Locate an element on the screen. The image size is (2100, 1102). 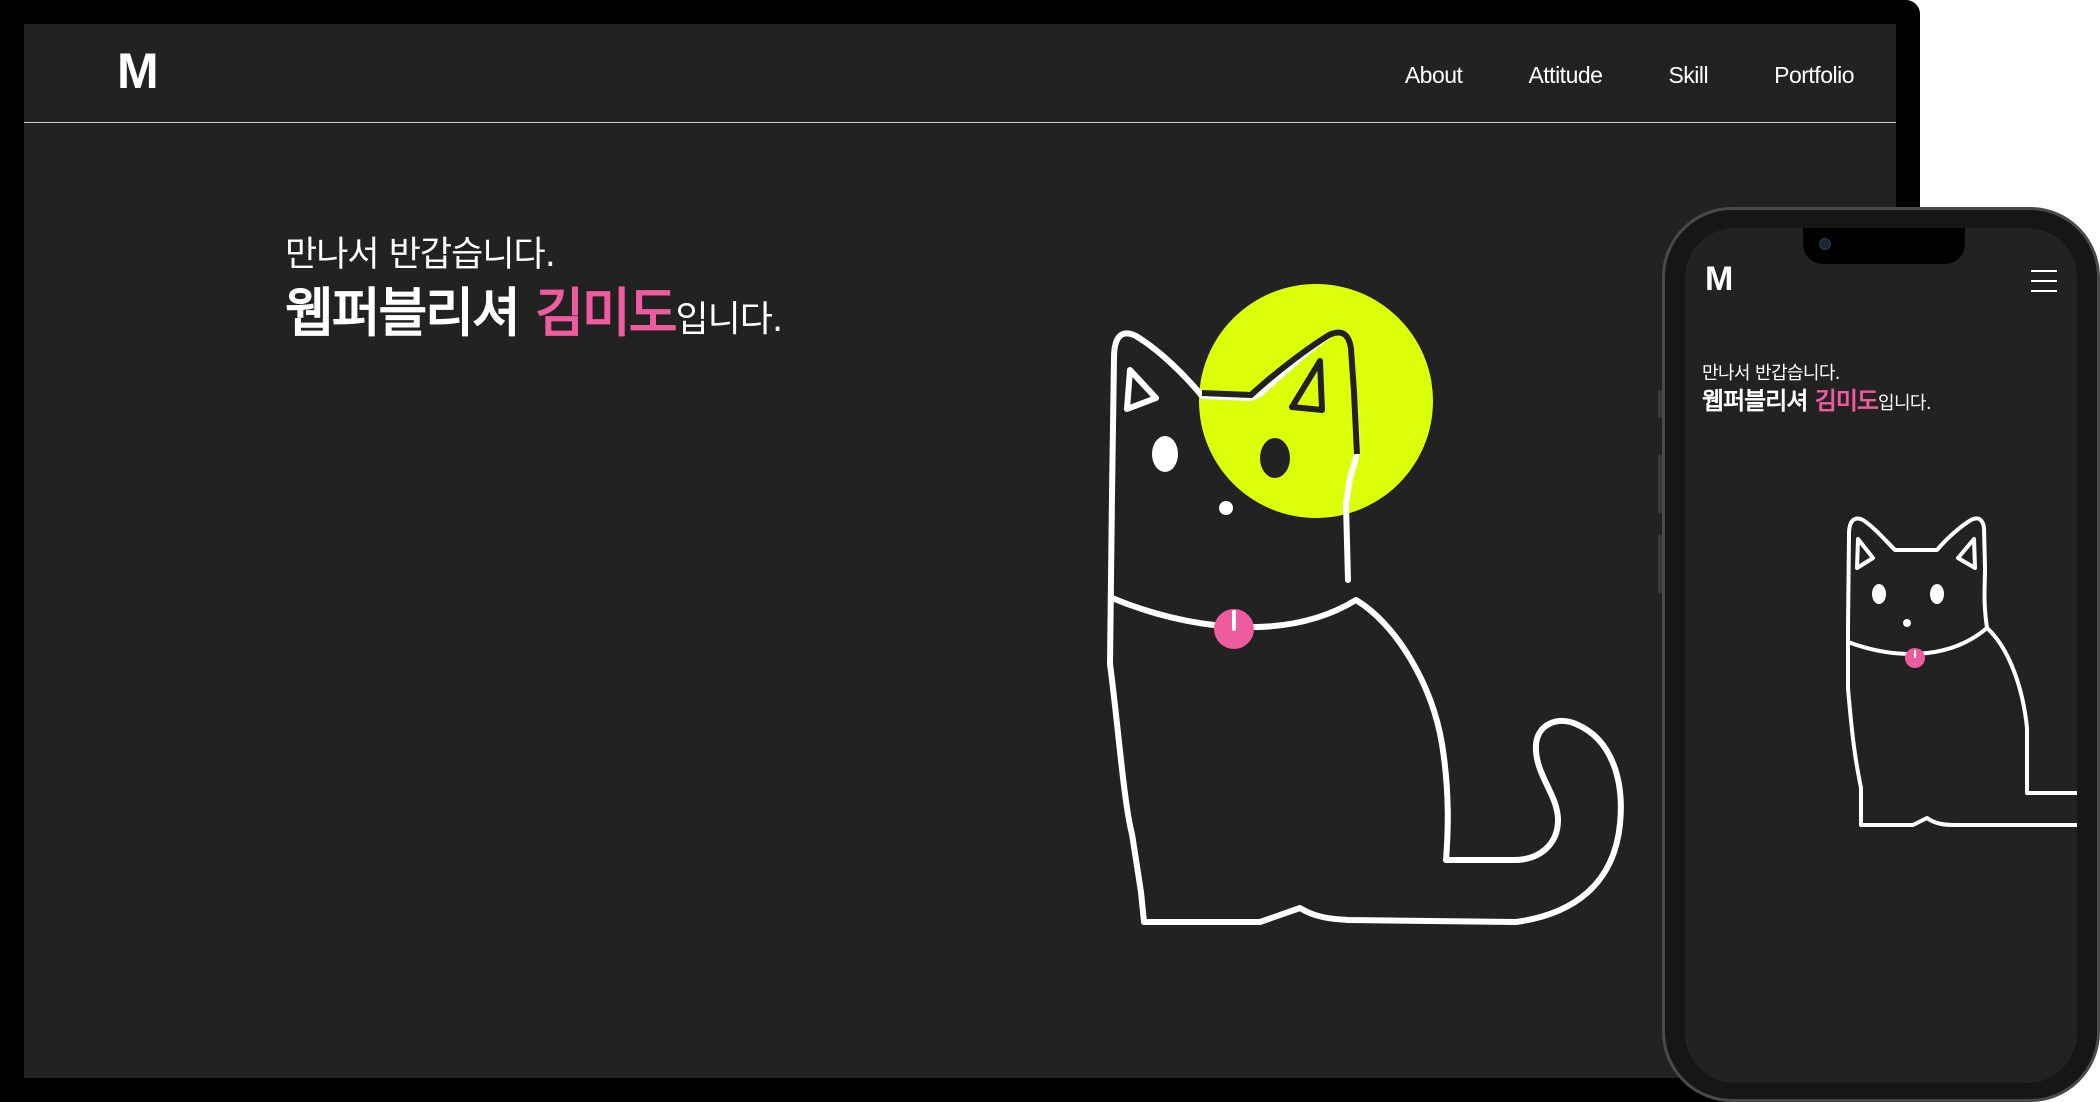
mobile-cat-nose is located at coordinates (1907, 623).